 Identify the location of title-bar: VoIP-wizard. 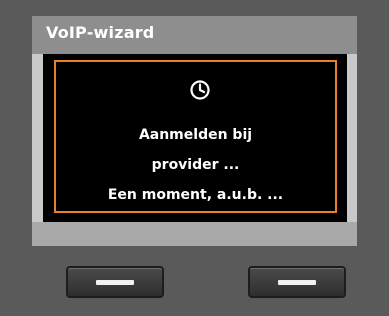
(194, 35).